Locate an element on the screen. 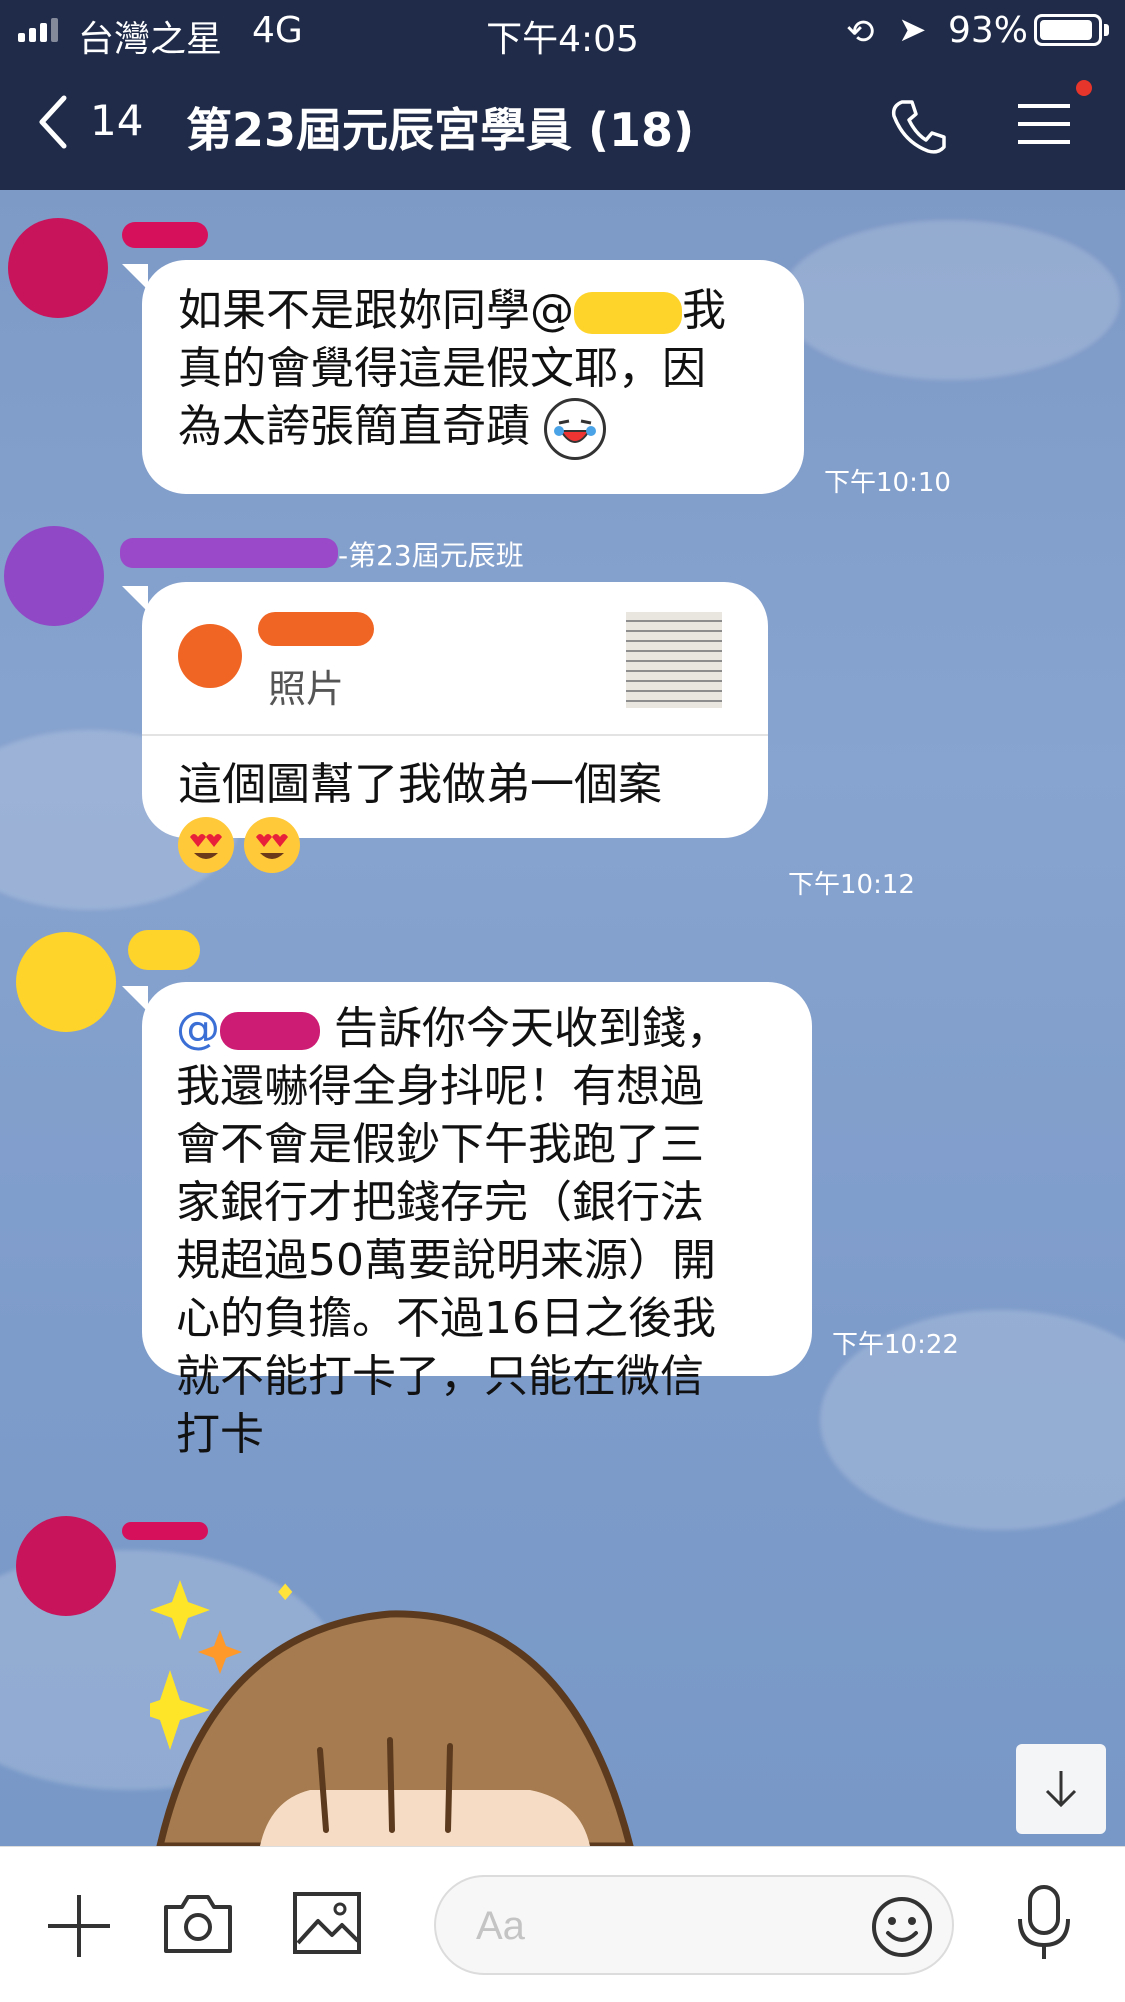  image-icon is located at coordinates (327, 1923).